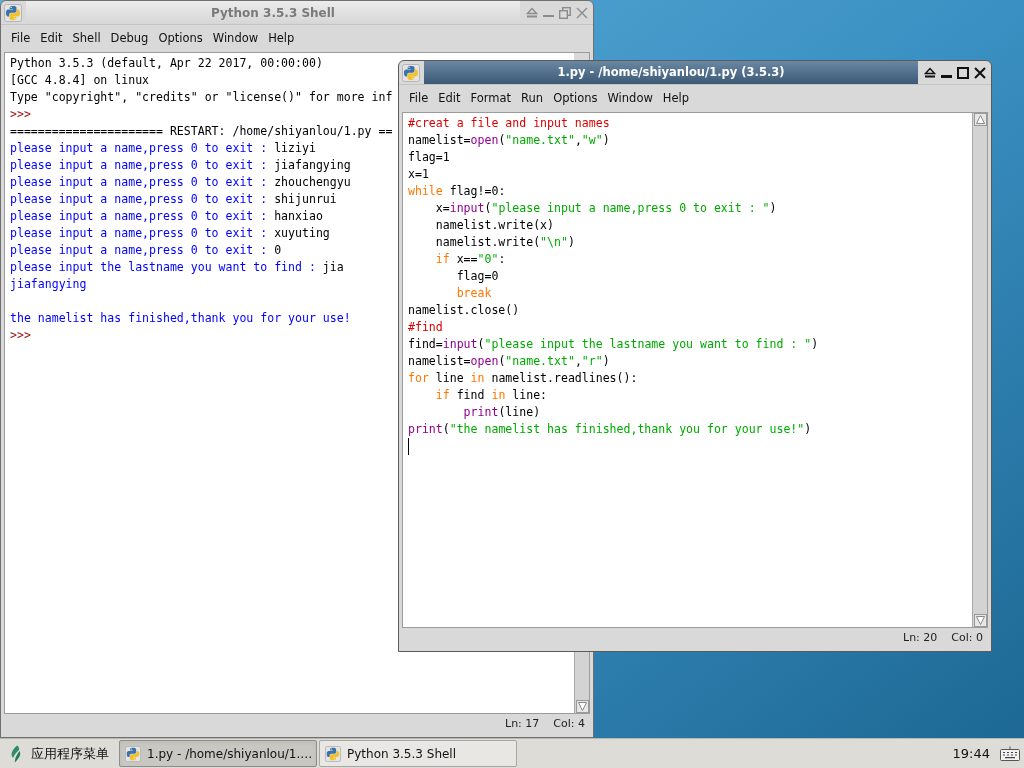 The image size is (1024, 768). Describe the element at coordinates (473, 293) in the screenshot. I see `code-line: break` at that location.